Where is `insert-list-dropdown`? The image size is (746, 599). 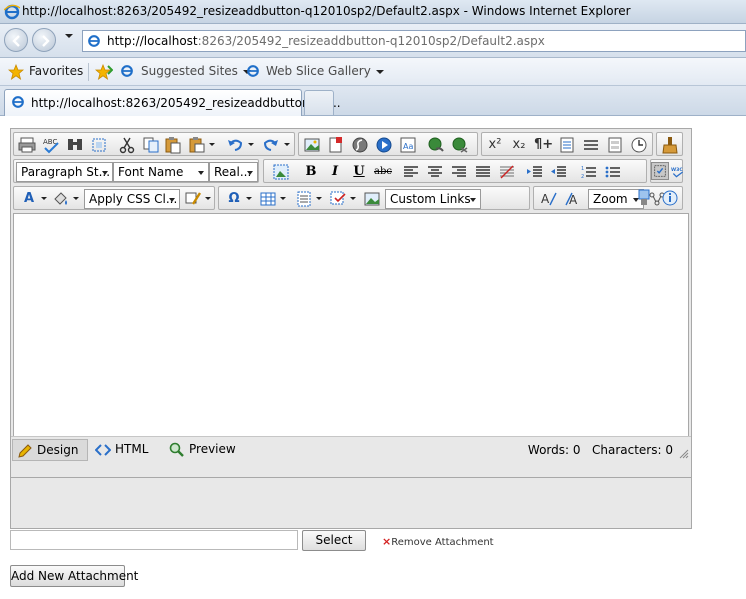
insert-list-dropdown is located at coordinates (319, 198).